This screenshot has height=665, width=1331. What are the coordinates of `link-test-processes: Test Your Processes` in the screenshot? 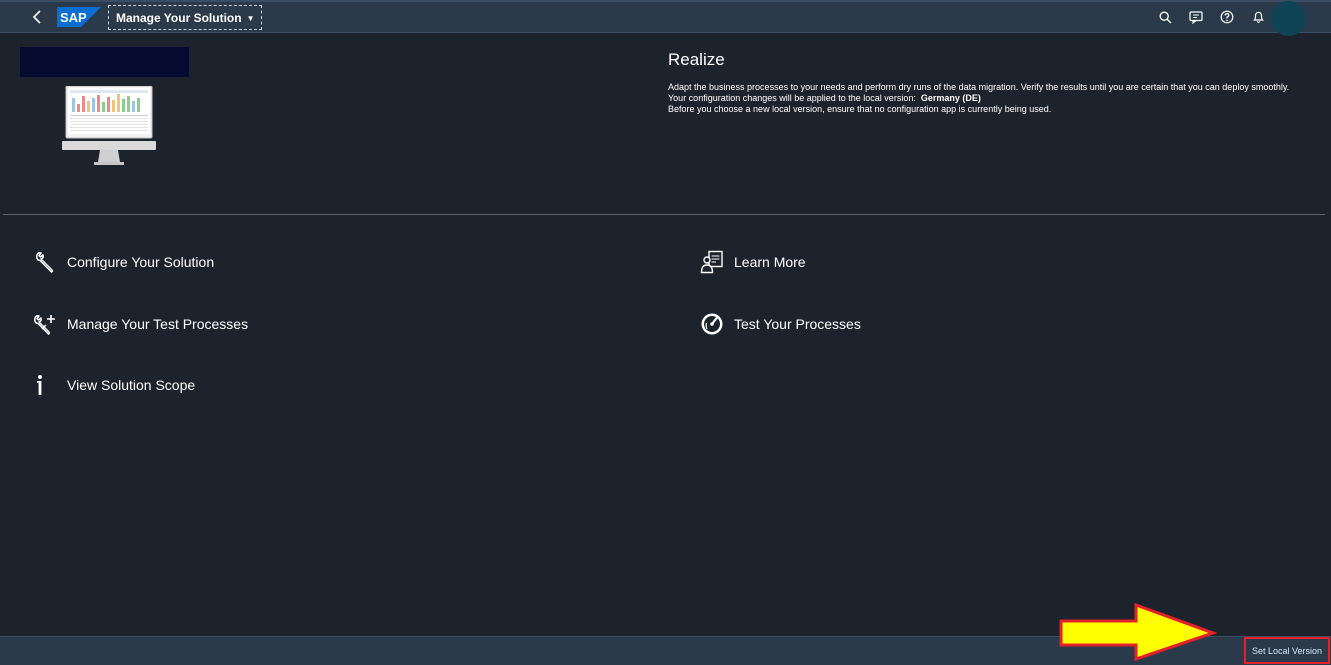 It's located at (780, 324).